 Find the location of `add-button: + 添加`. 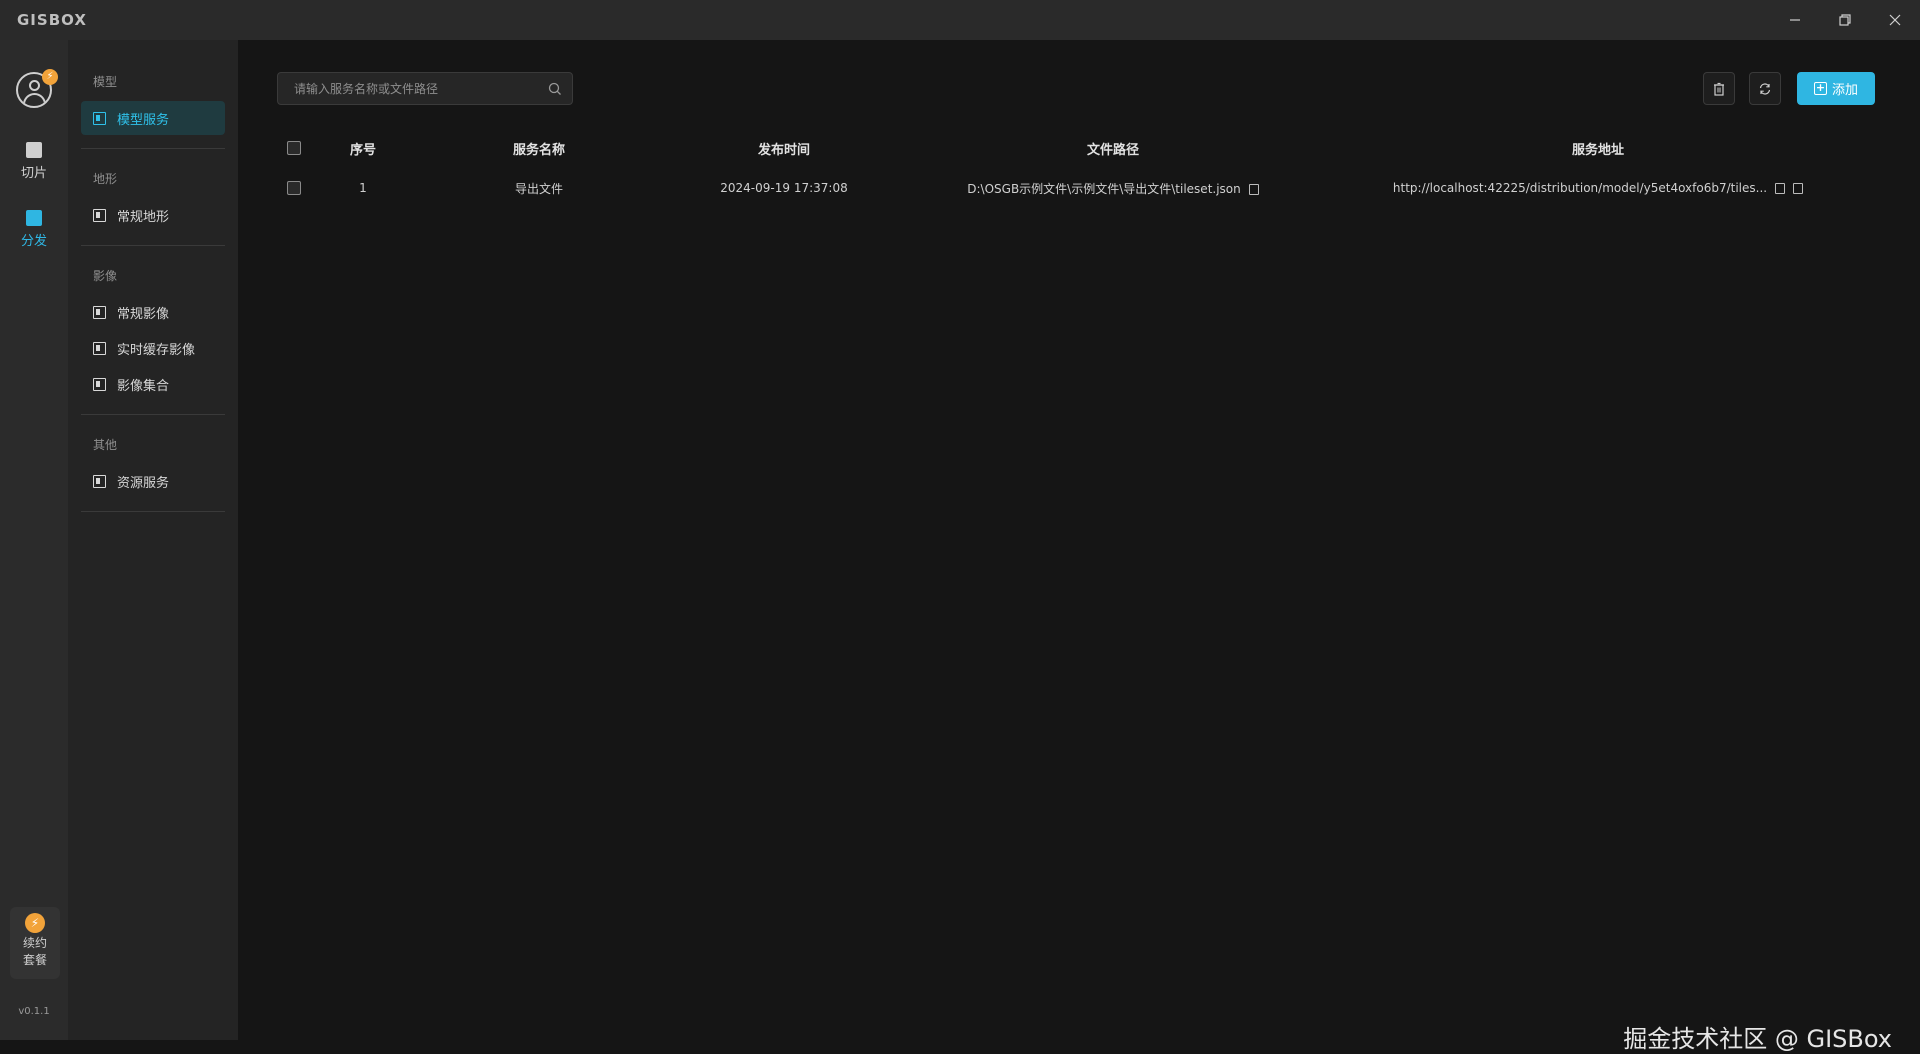

add-button: + 添加 is located at coordinates (1836, 88).